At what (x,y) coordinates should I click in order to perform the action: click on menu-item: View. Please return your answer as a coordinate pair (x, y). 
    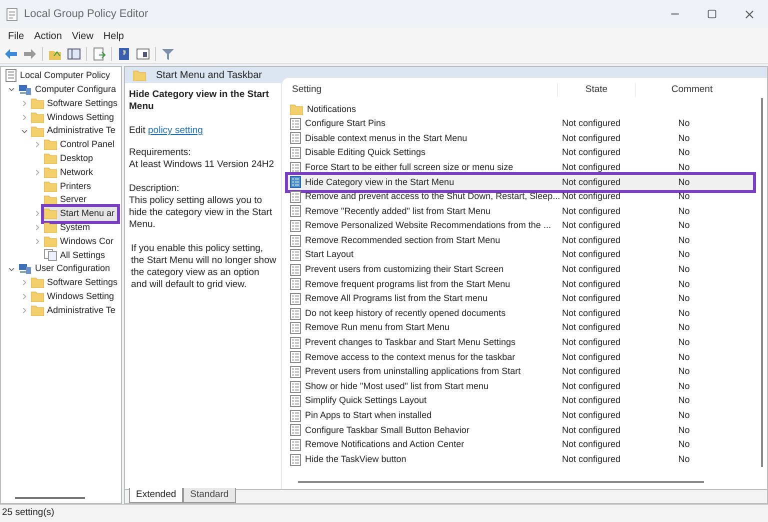
    Looking at the image, I should click on (83, 36).